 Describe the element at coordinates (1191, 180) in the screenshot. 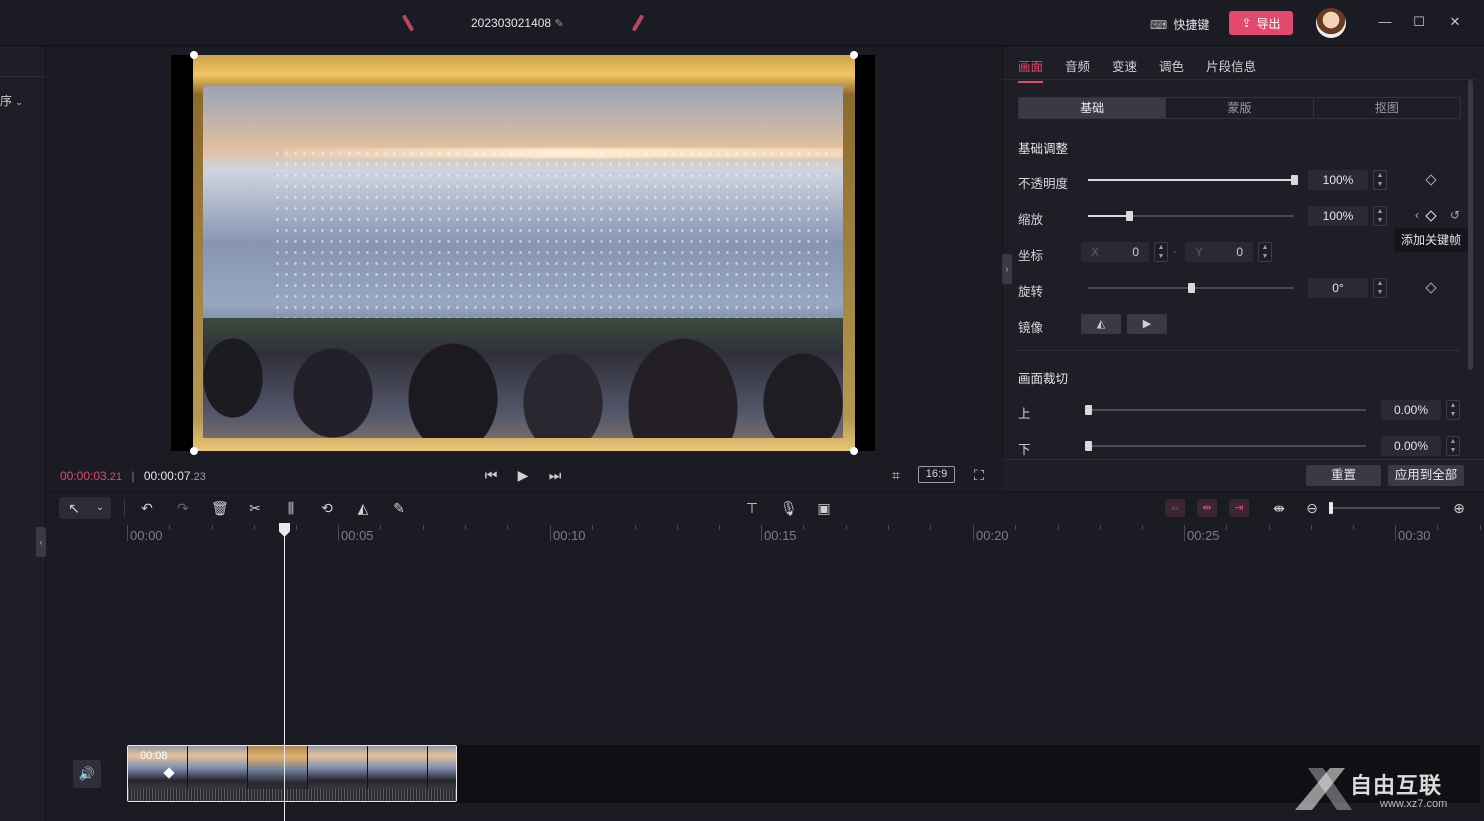

I see `opacity-slider` at that location.